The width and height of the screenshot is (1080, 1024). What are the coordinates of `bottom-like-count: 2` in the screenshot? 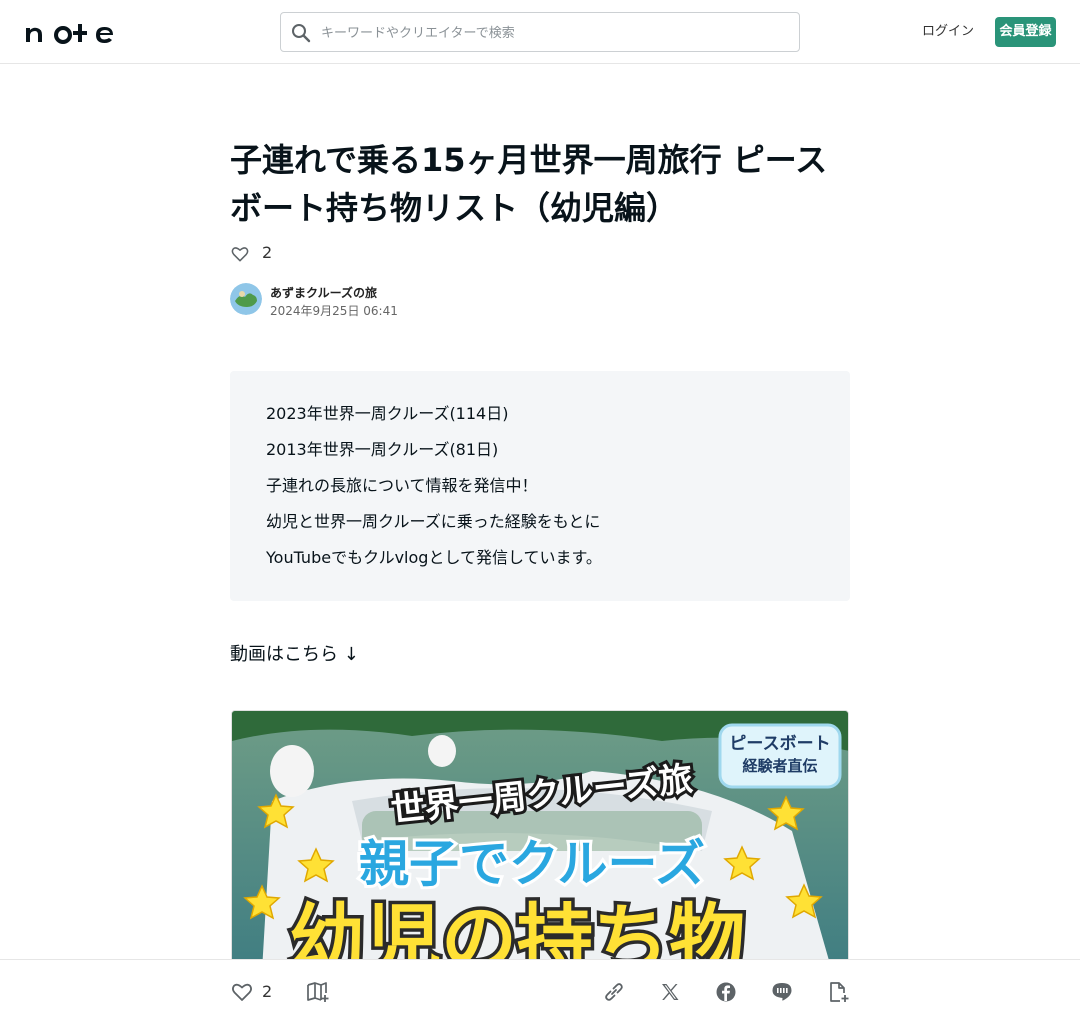 It's located at (267, 991).